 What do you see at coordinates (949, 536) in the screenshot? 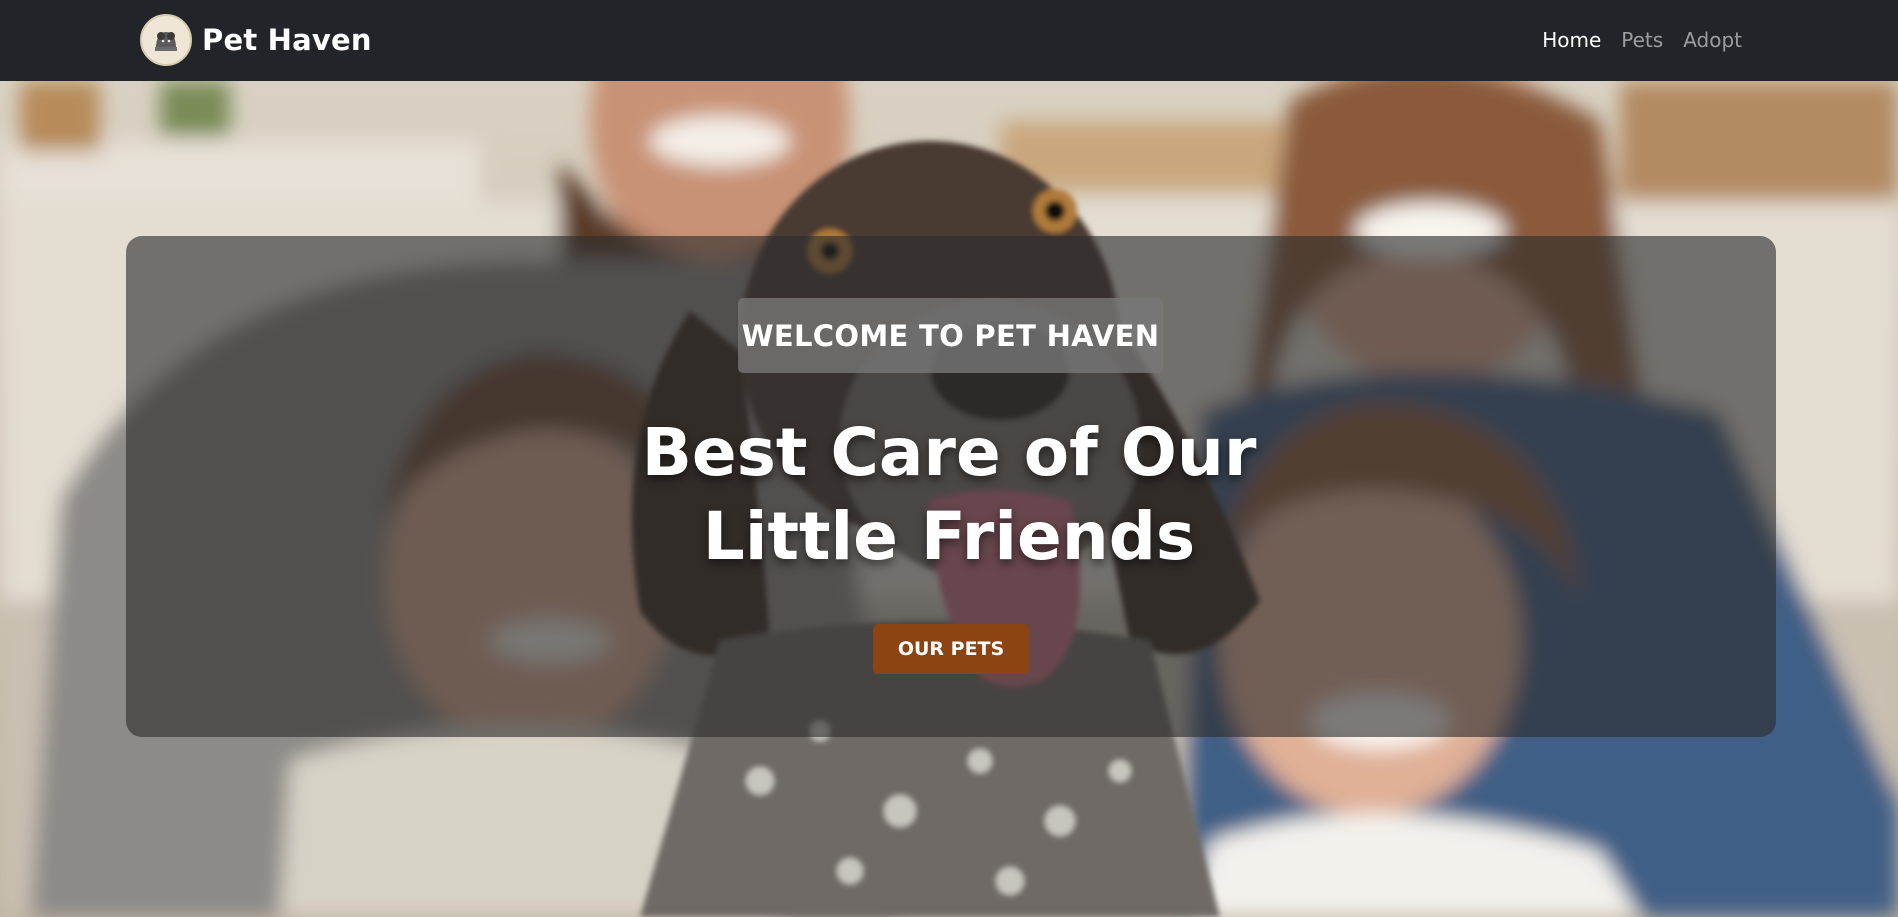
I see `headline-line-2: Little Friends` at bounding box center [949, 536].